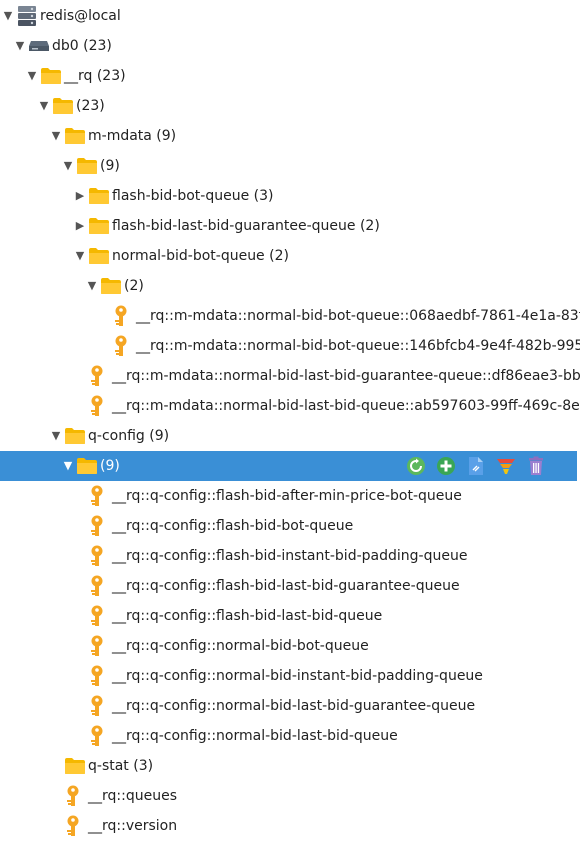  I want to click on tree-folder-row: ▶ flash-bid-last-bid-guarantee-queue (2), so click(290, 226).